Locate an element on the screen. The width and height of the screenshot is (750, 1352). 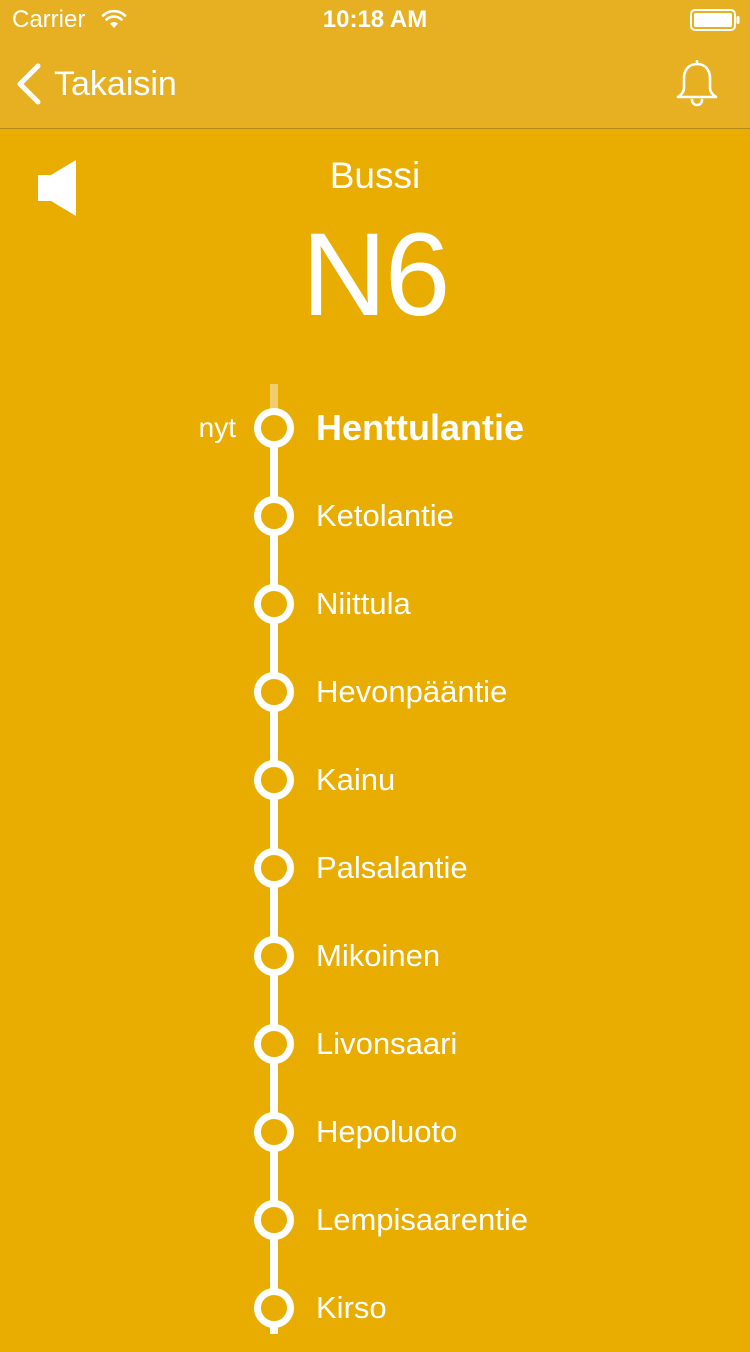
stop-name: Lempisaarentie is located at coordinates (422, 1219).